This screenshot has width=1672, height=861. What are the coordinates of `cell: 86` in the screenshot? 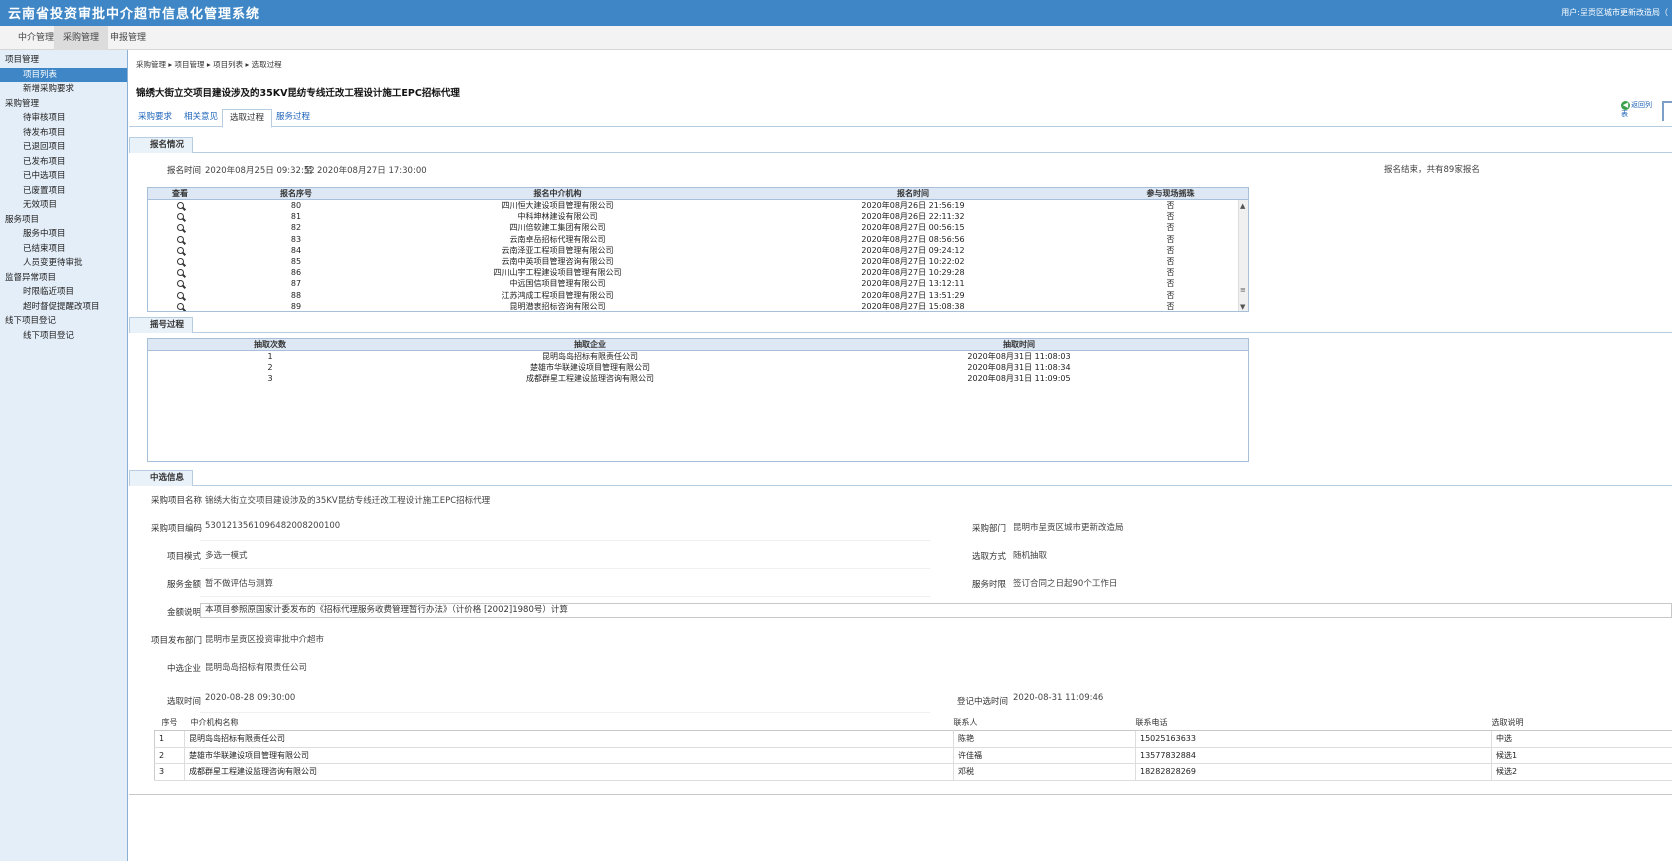 It's located at (296, 273).